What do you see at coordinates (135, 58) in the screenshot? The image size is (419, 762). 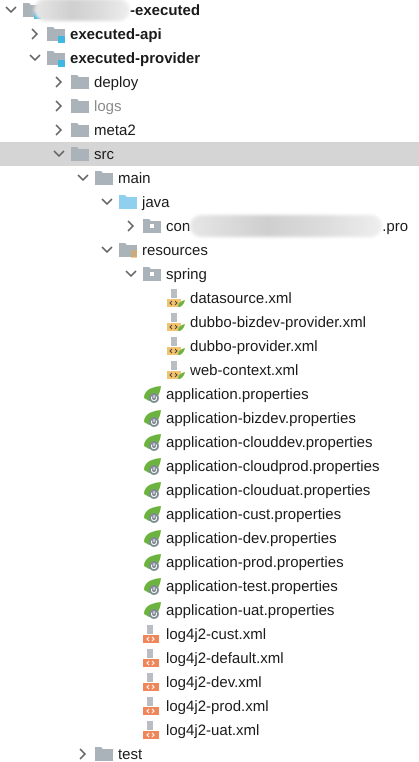 I see `file-name: executed-provider` at bounding box center [135, 58].